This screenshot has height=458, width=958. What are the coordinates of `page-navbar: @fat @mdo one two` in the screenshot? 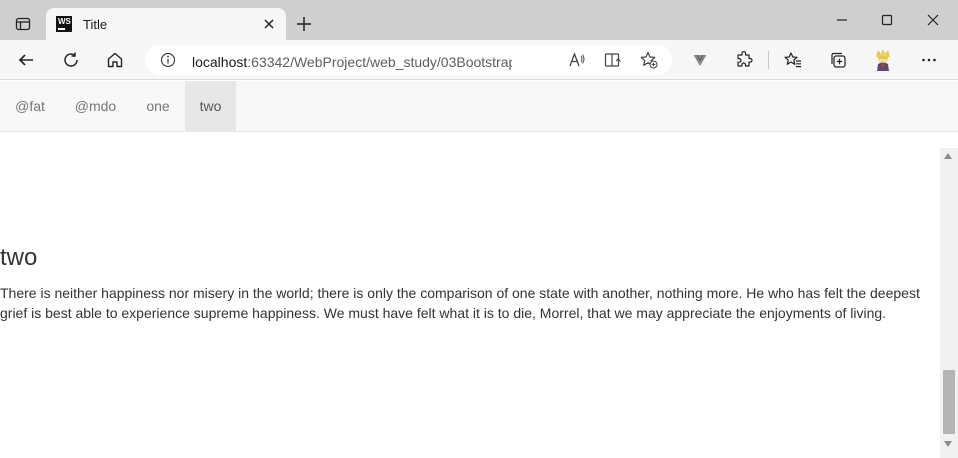 It's located at (479, 106).